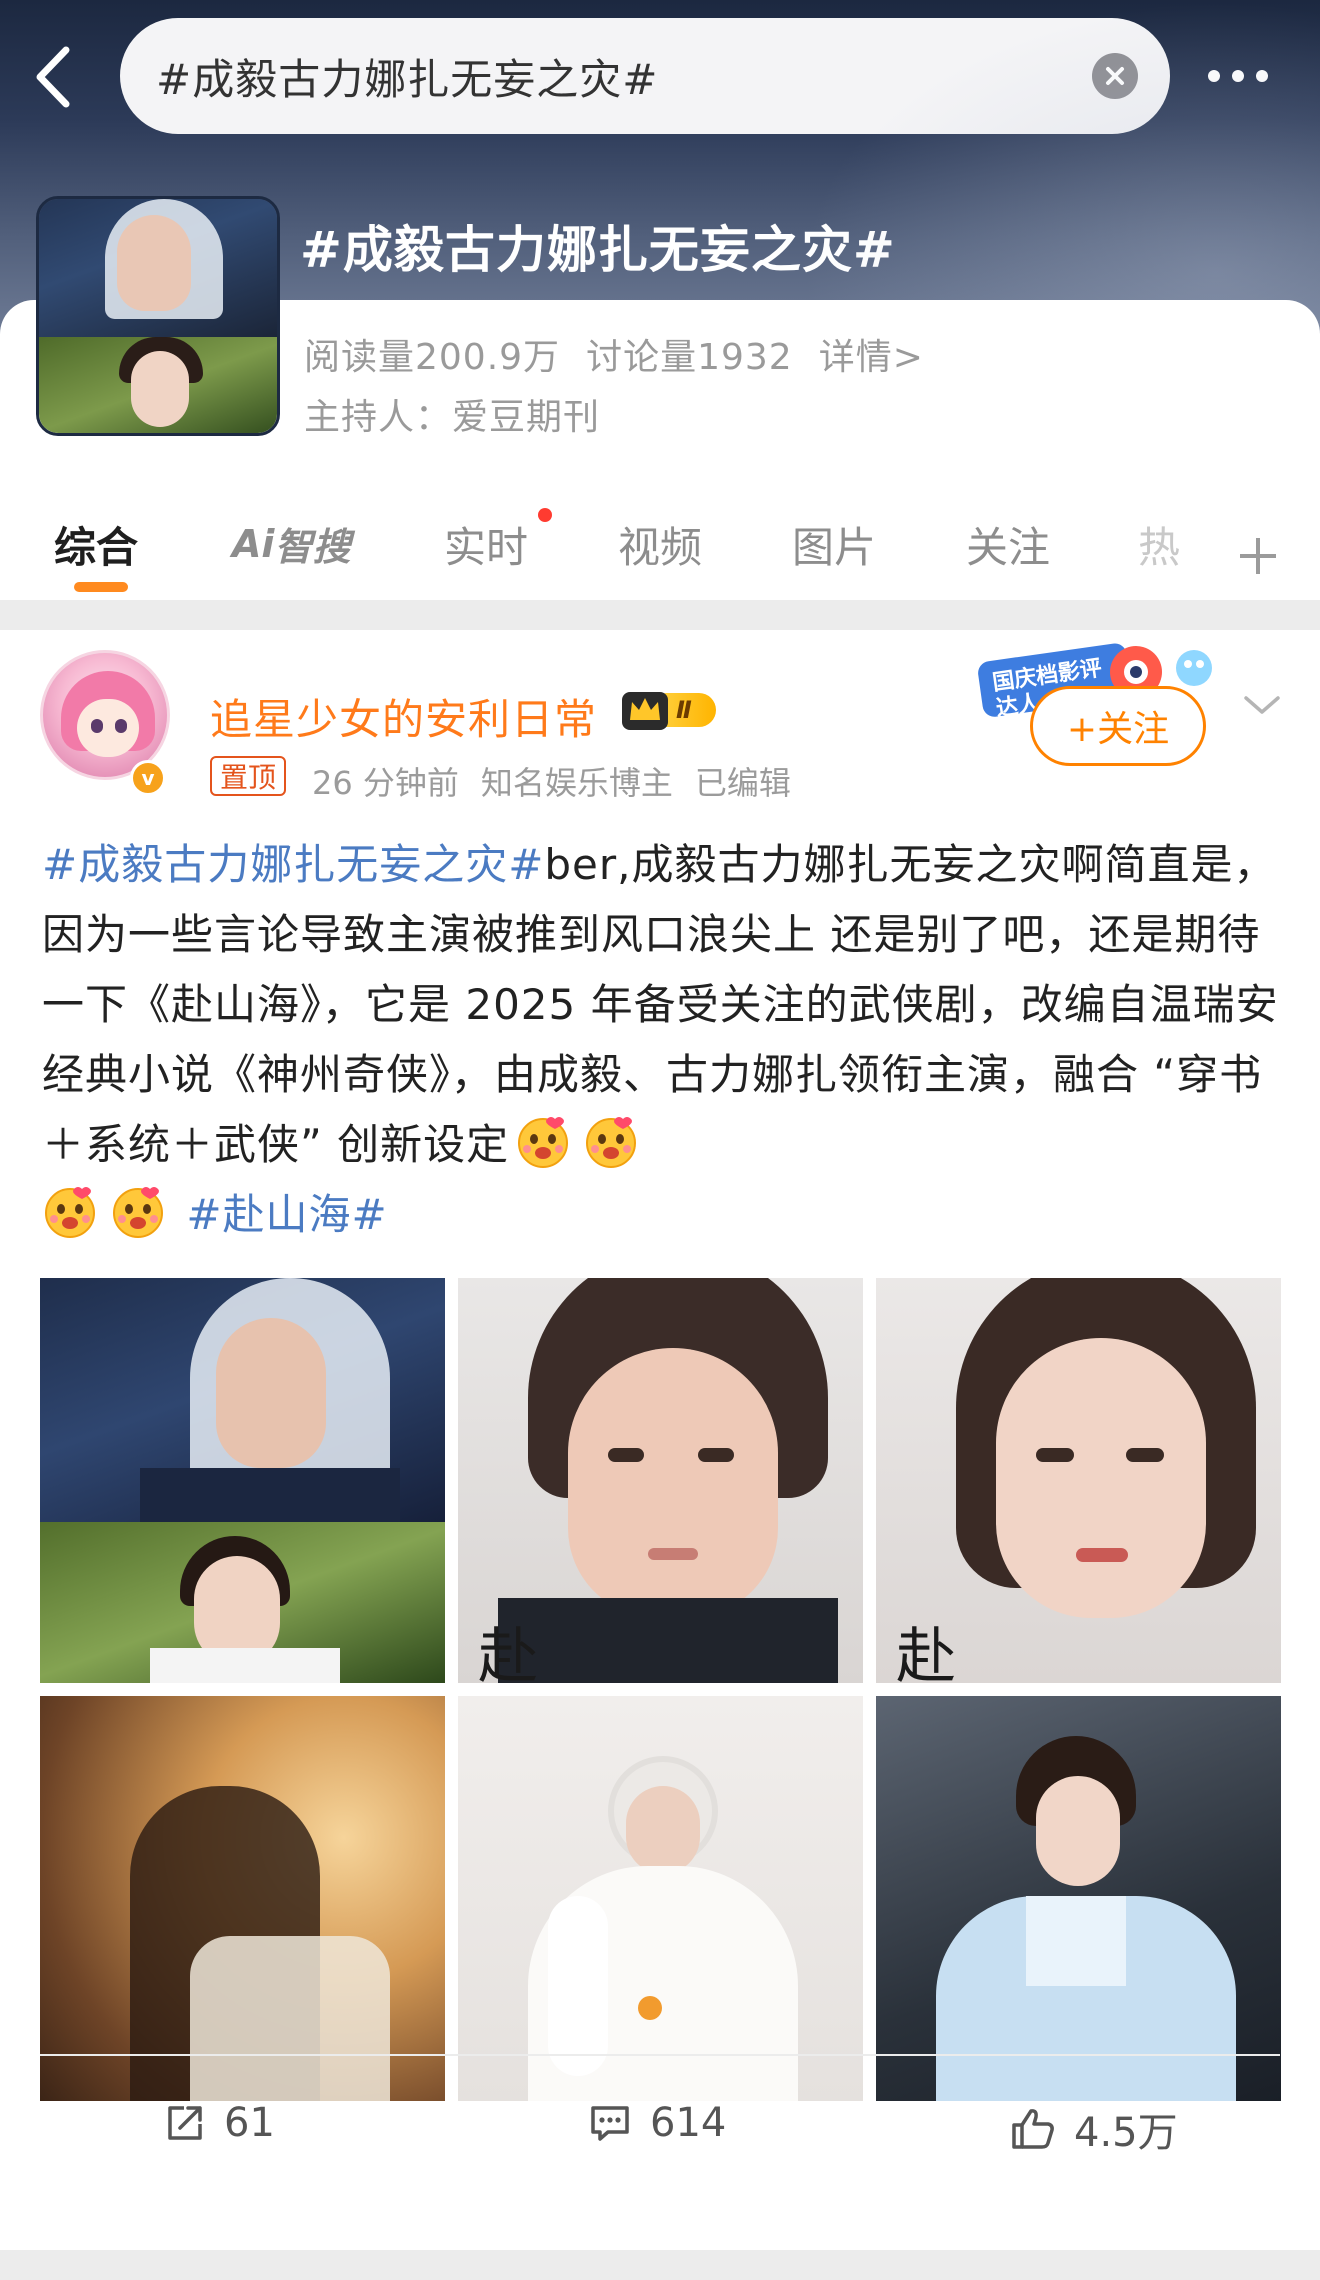 Image resolution: width=1320 pixels, height=2280 pixels. What do you see at coordinates (689, 357) in the screenshot?
I see `discussion-count: 讨论量1932` at bounding box center [689, 357].